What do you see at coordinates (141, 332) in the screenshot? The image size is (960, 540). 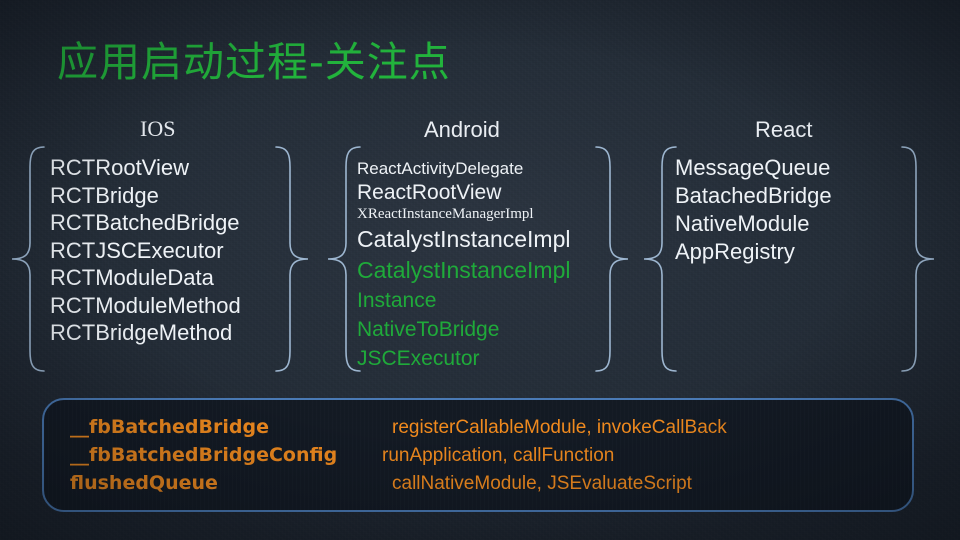 I see `list-item: RCTBridgeMethod` at bounding box center [141, 332].